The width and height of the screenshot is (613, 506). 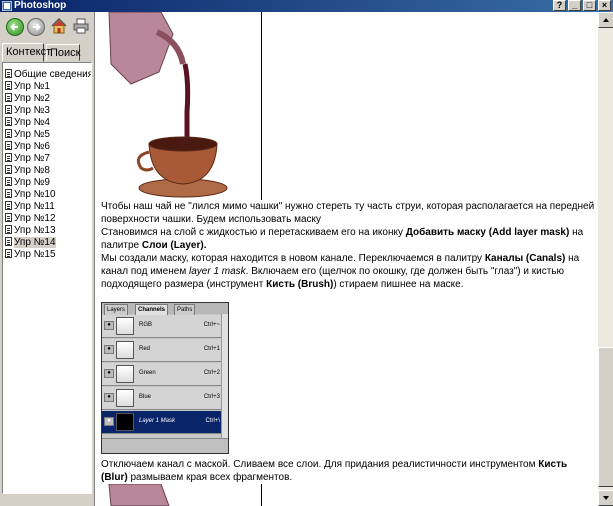 I want to click on tree-item-ex13: Упр №13, so click(x=30, y=231).